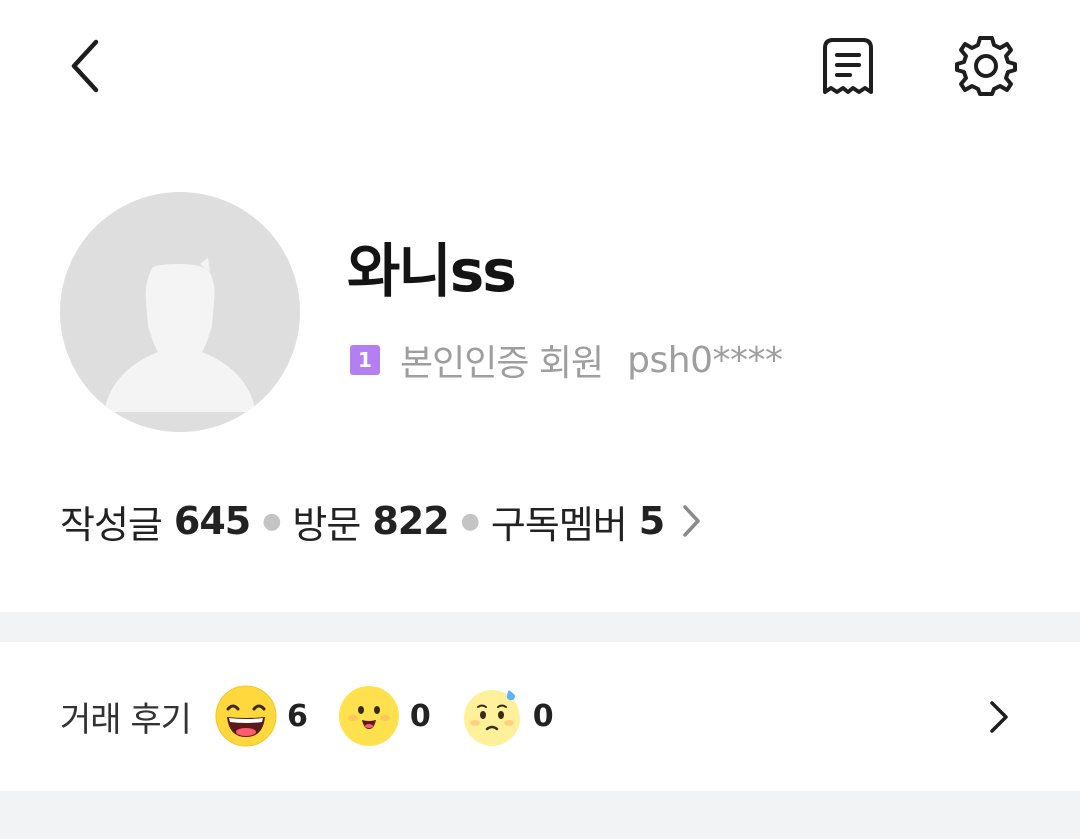 This screenshot has height=839, width=1080. What do you see at coordinates (705, 360) in the screenshot?
I see `user-id: psh0****` at bounding box center [705, 360].